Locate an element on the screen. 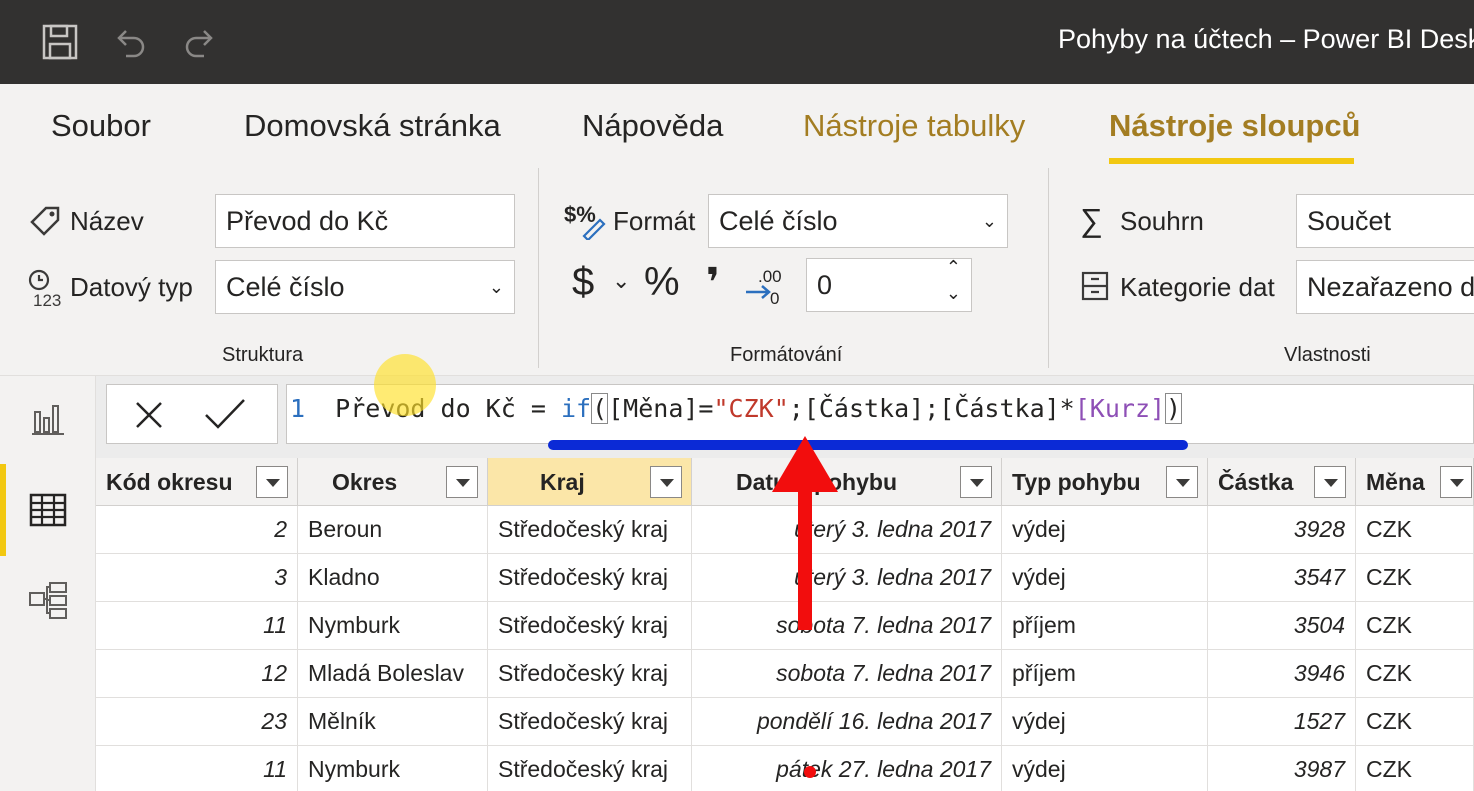 The width and height of the screenshot is (1474, 791). cell-okres: Beroun is located at coordinates (393, 529).